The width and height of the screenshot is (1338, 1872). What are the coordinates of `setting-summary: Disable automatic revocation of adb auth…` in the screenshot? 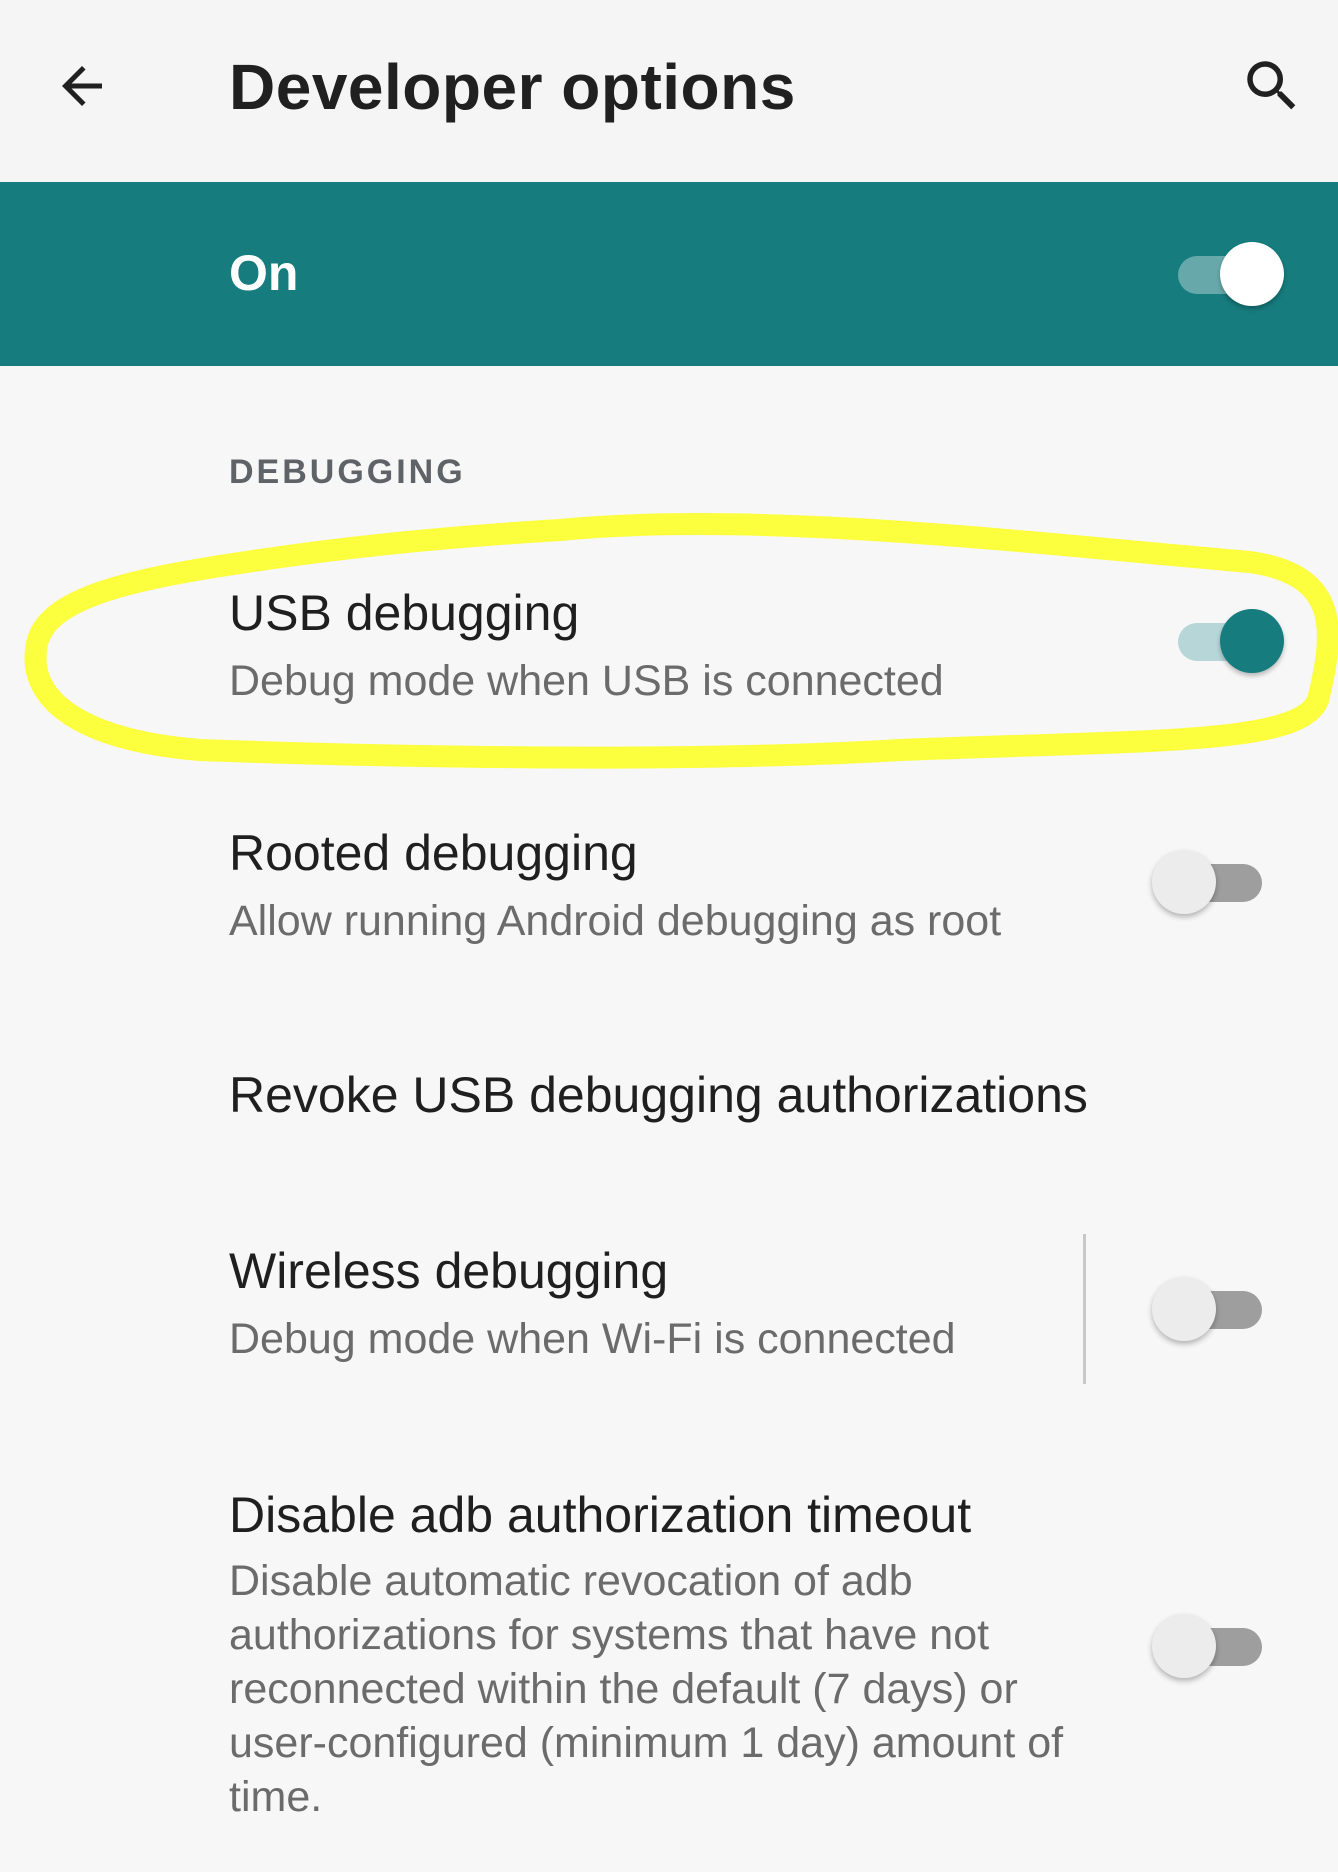 It's located at (646, 1689).